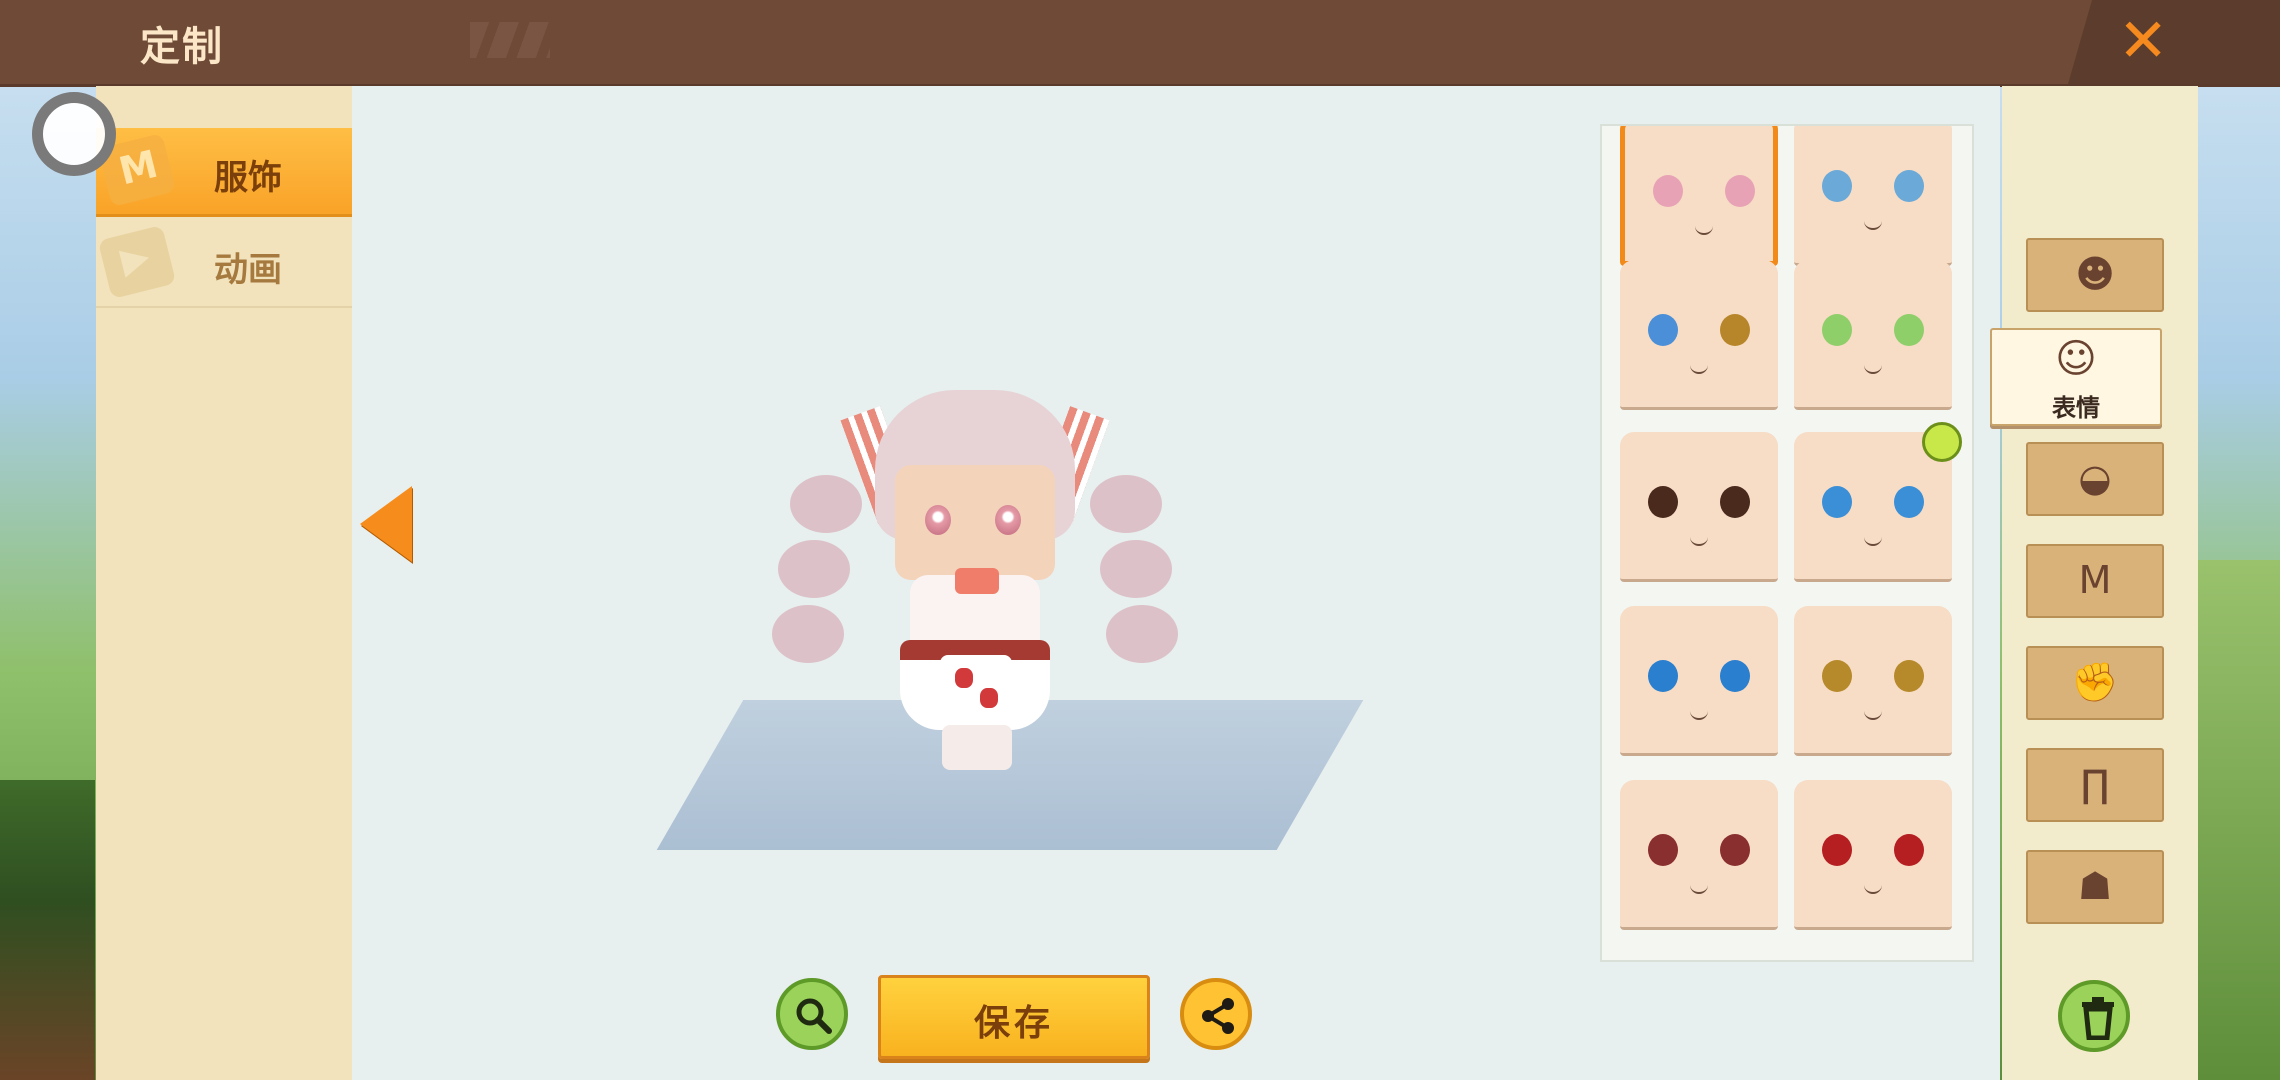 This screenshot has height=1080, width=2280. What do you see at coordinates (2076, 359) in the screenshot?
I see `face-icon: ☺` at bounding box center [2076, 359].